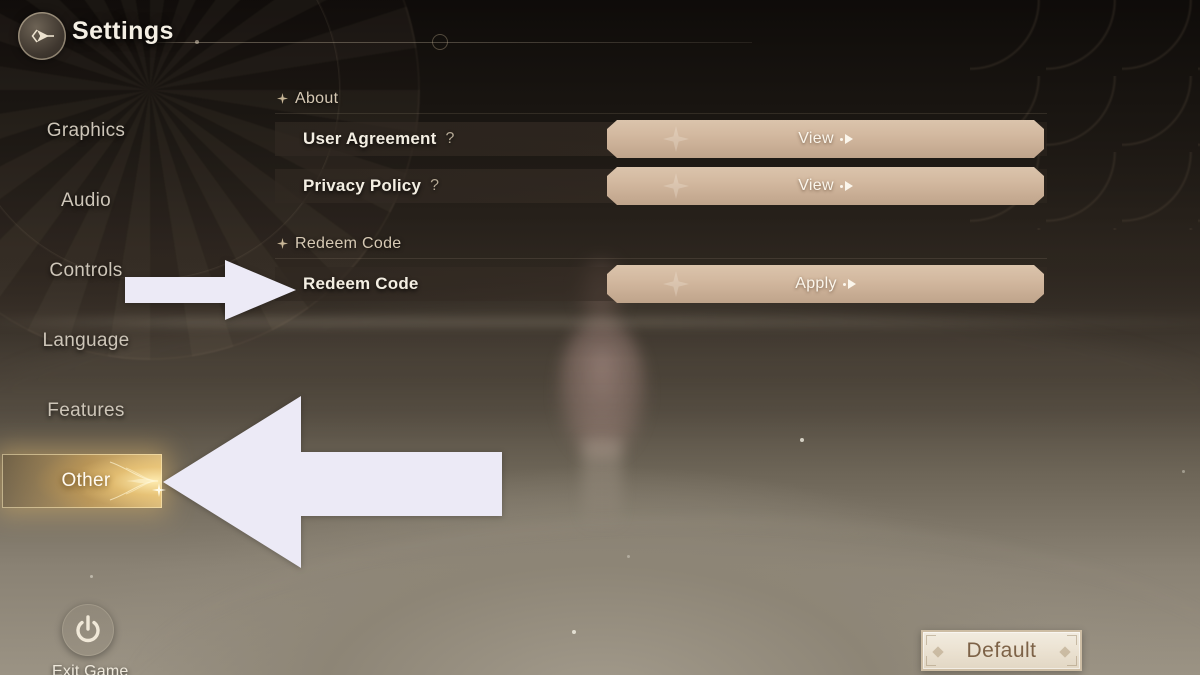 The width and height of the screenshot is (1200, 675). I want to click on section-header-about: About, so click(661, 99).